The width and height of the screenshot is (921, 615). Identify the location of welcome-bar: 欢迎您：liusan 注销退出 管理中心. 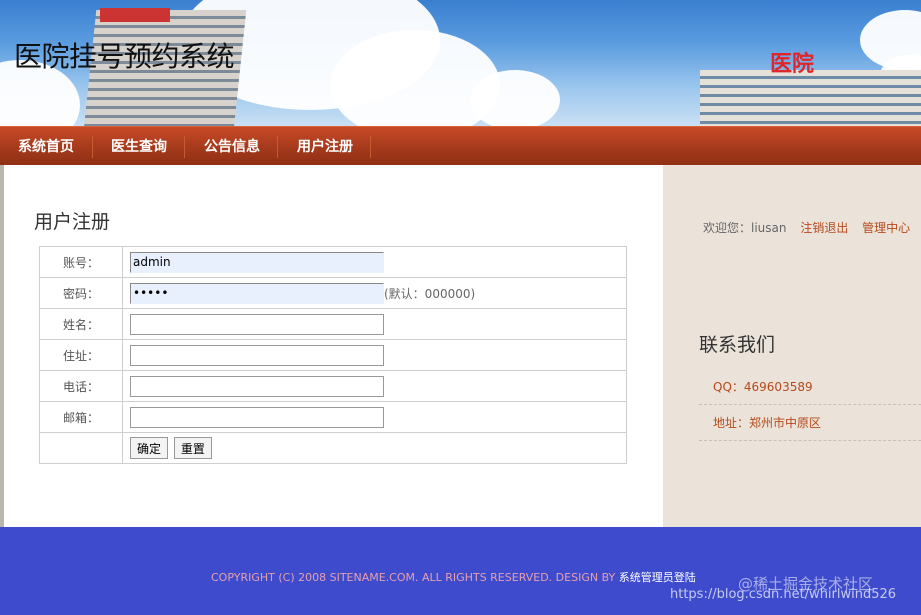
(806, 227).